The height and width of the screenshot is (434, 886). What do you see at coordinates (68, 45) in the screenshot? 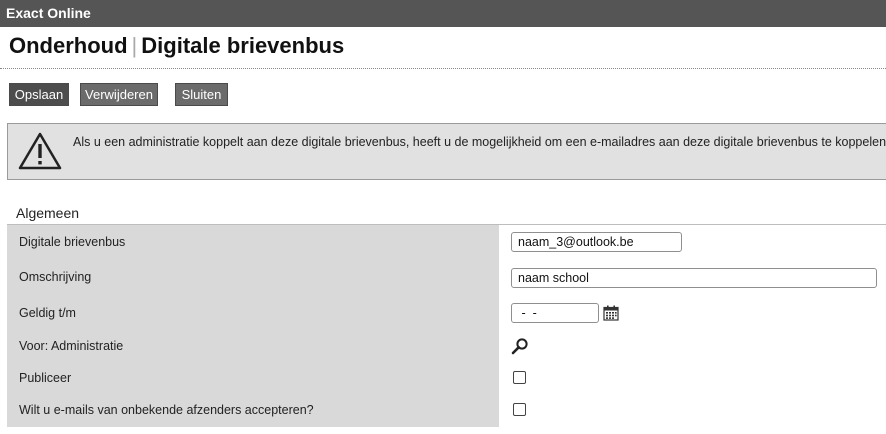
I see `page-title-section: Onderhoud` at bounding box center [68, 45].